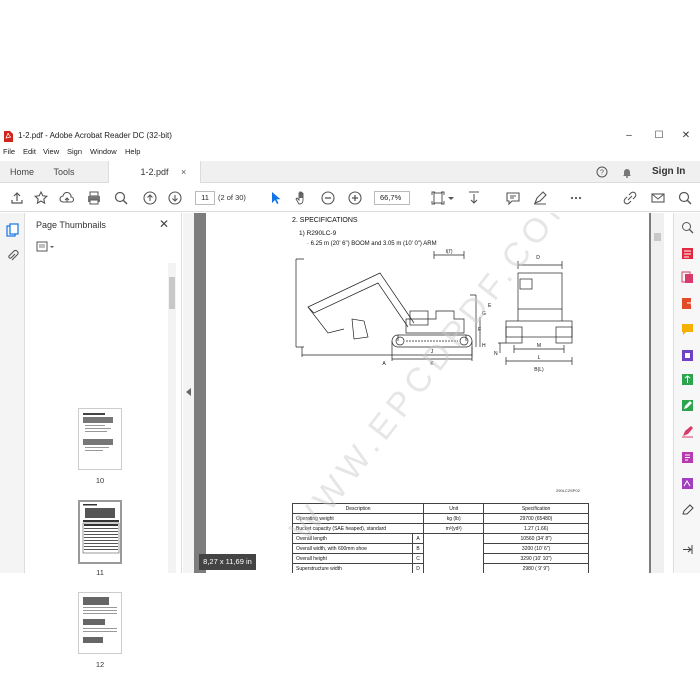  I want to click on close-panel-button: ✕, so click(164, 224).